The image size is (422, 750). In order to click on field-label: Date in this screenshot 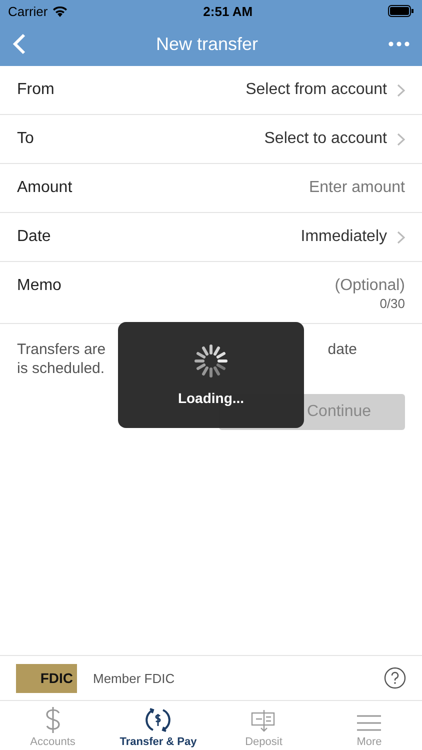, I will do `click(34, 237)`.